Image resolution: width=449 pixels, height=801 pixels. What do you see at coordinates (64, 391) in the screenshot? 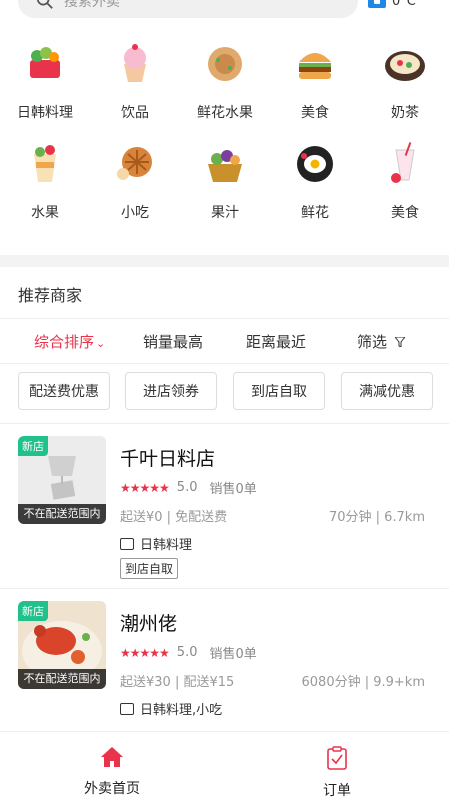
I see `filter-chip: 配送费优惠` at bounding box center [64, 391].